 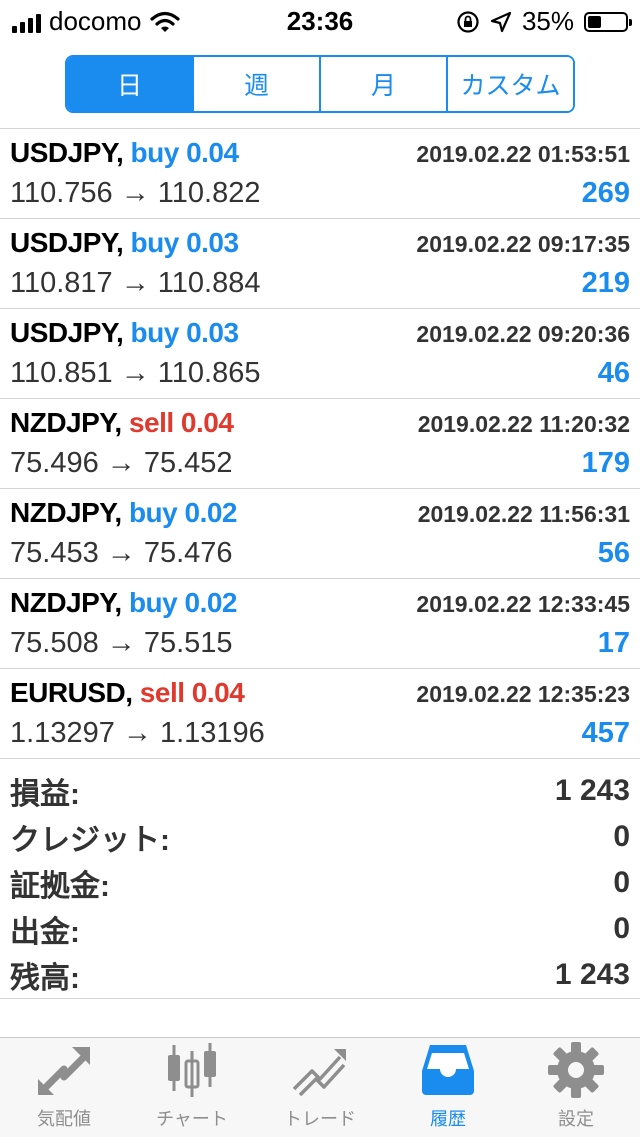 I want to click on trade-time: 2019.02.22 09:17:35, so click(x=523, y=244).